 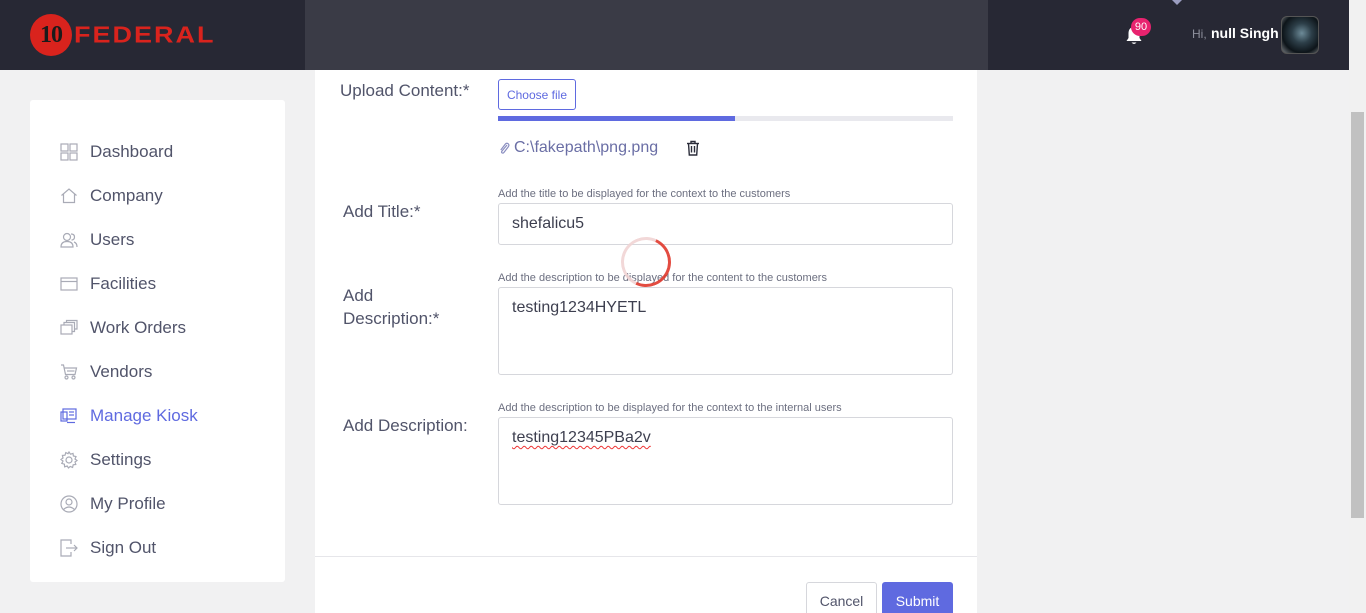 What do you see at coordinates (69, 152) in the screenshot?
I see `grid-icon` at bounding box center [69, 152].